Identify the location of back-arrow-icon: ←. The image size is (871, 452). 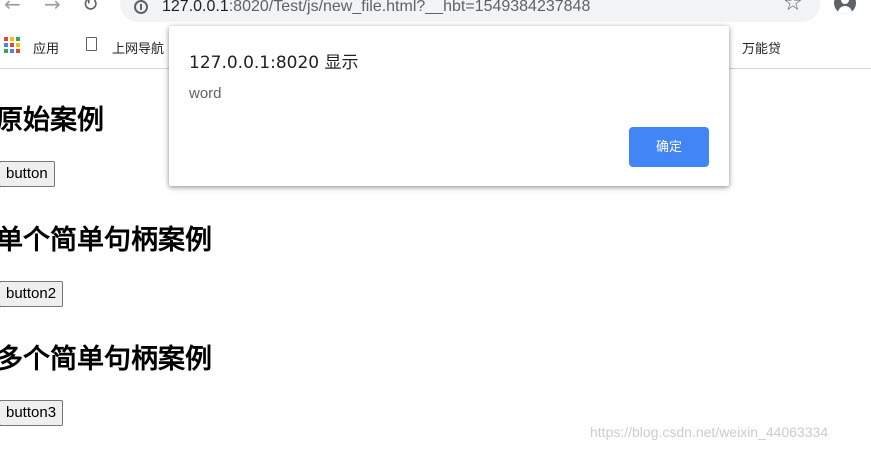
(12, 7).